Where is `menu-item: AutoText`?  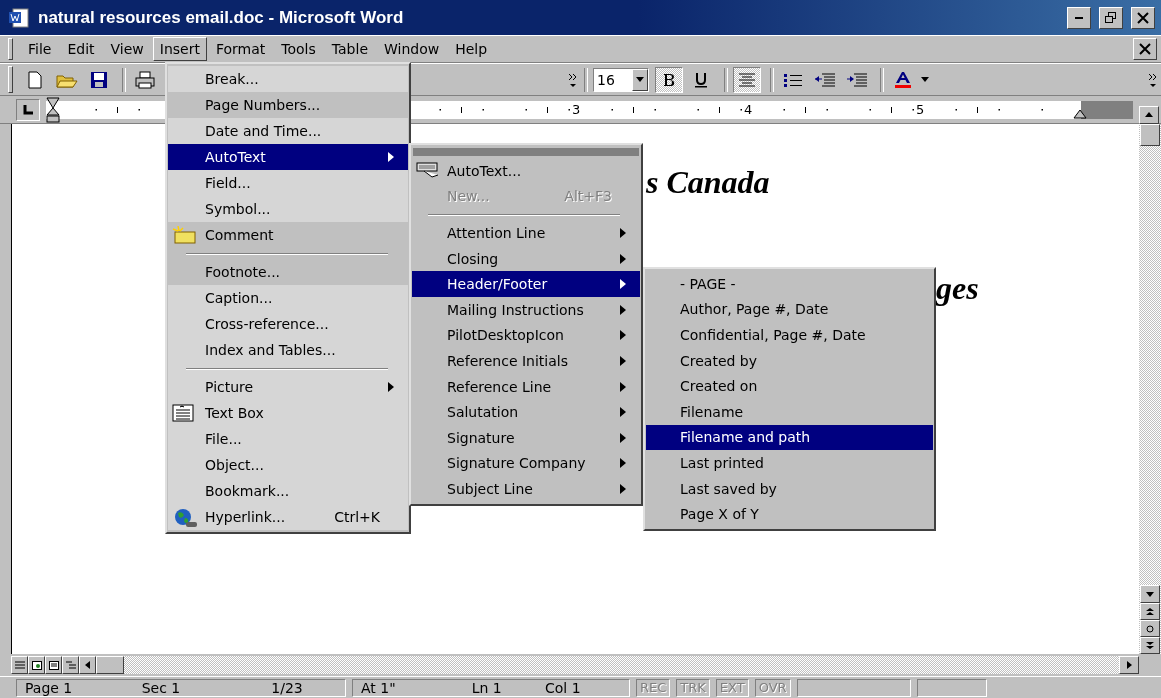
menu-item: AutoText is located at coordinates (288, 157).